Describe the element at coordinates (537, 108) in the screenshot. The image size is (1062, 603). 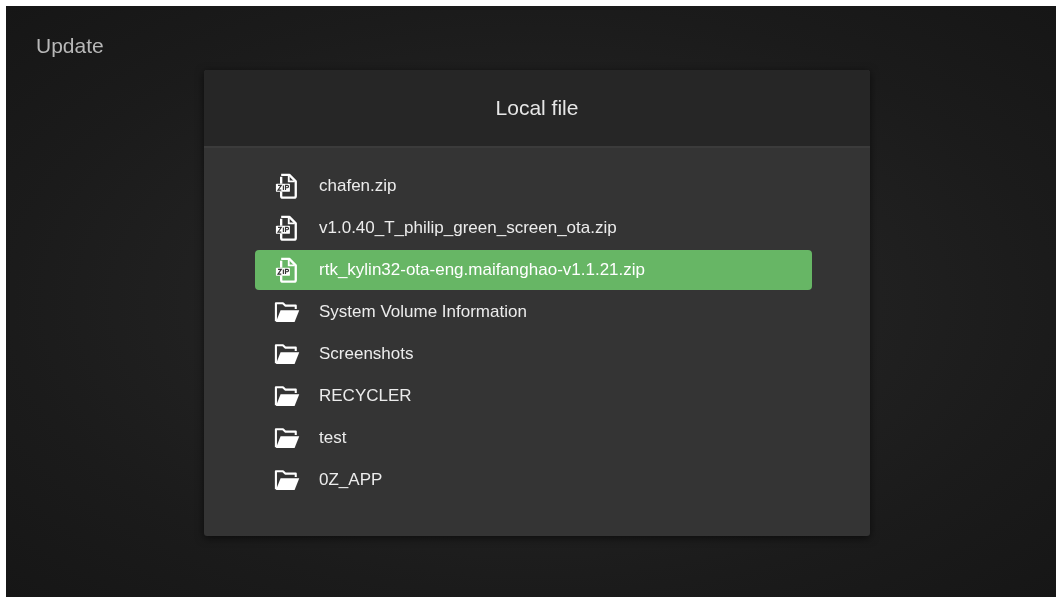
I see `dialog-title: Local file` at that location.